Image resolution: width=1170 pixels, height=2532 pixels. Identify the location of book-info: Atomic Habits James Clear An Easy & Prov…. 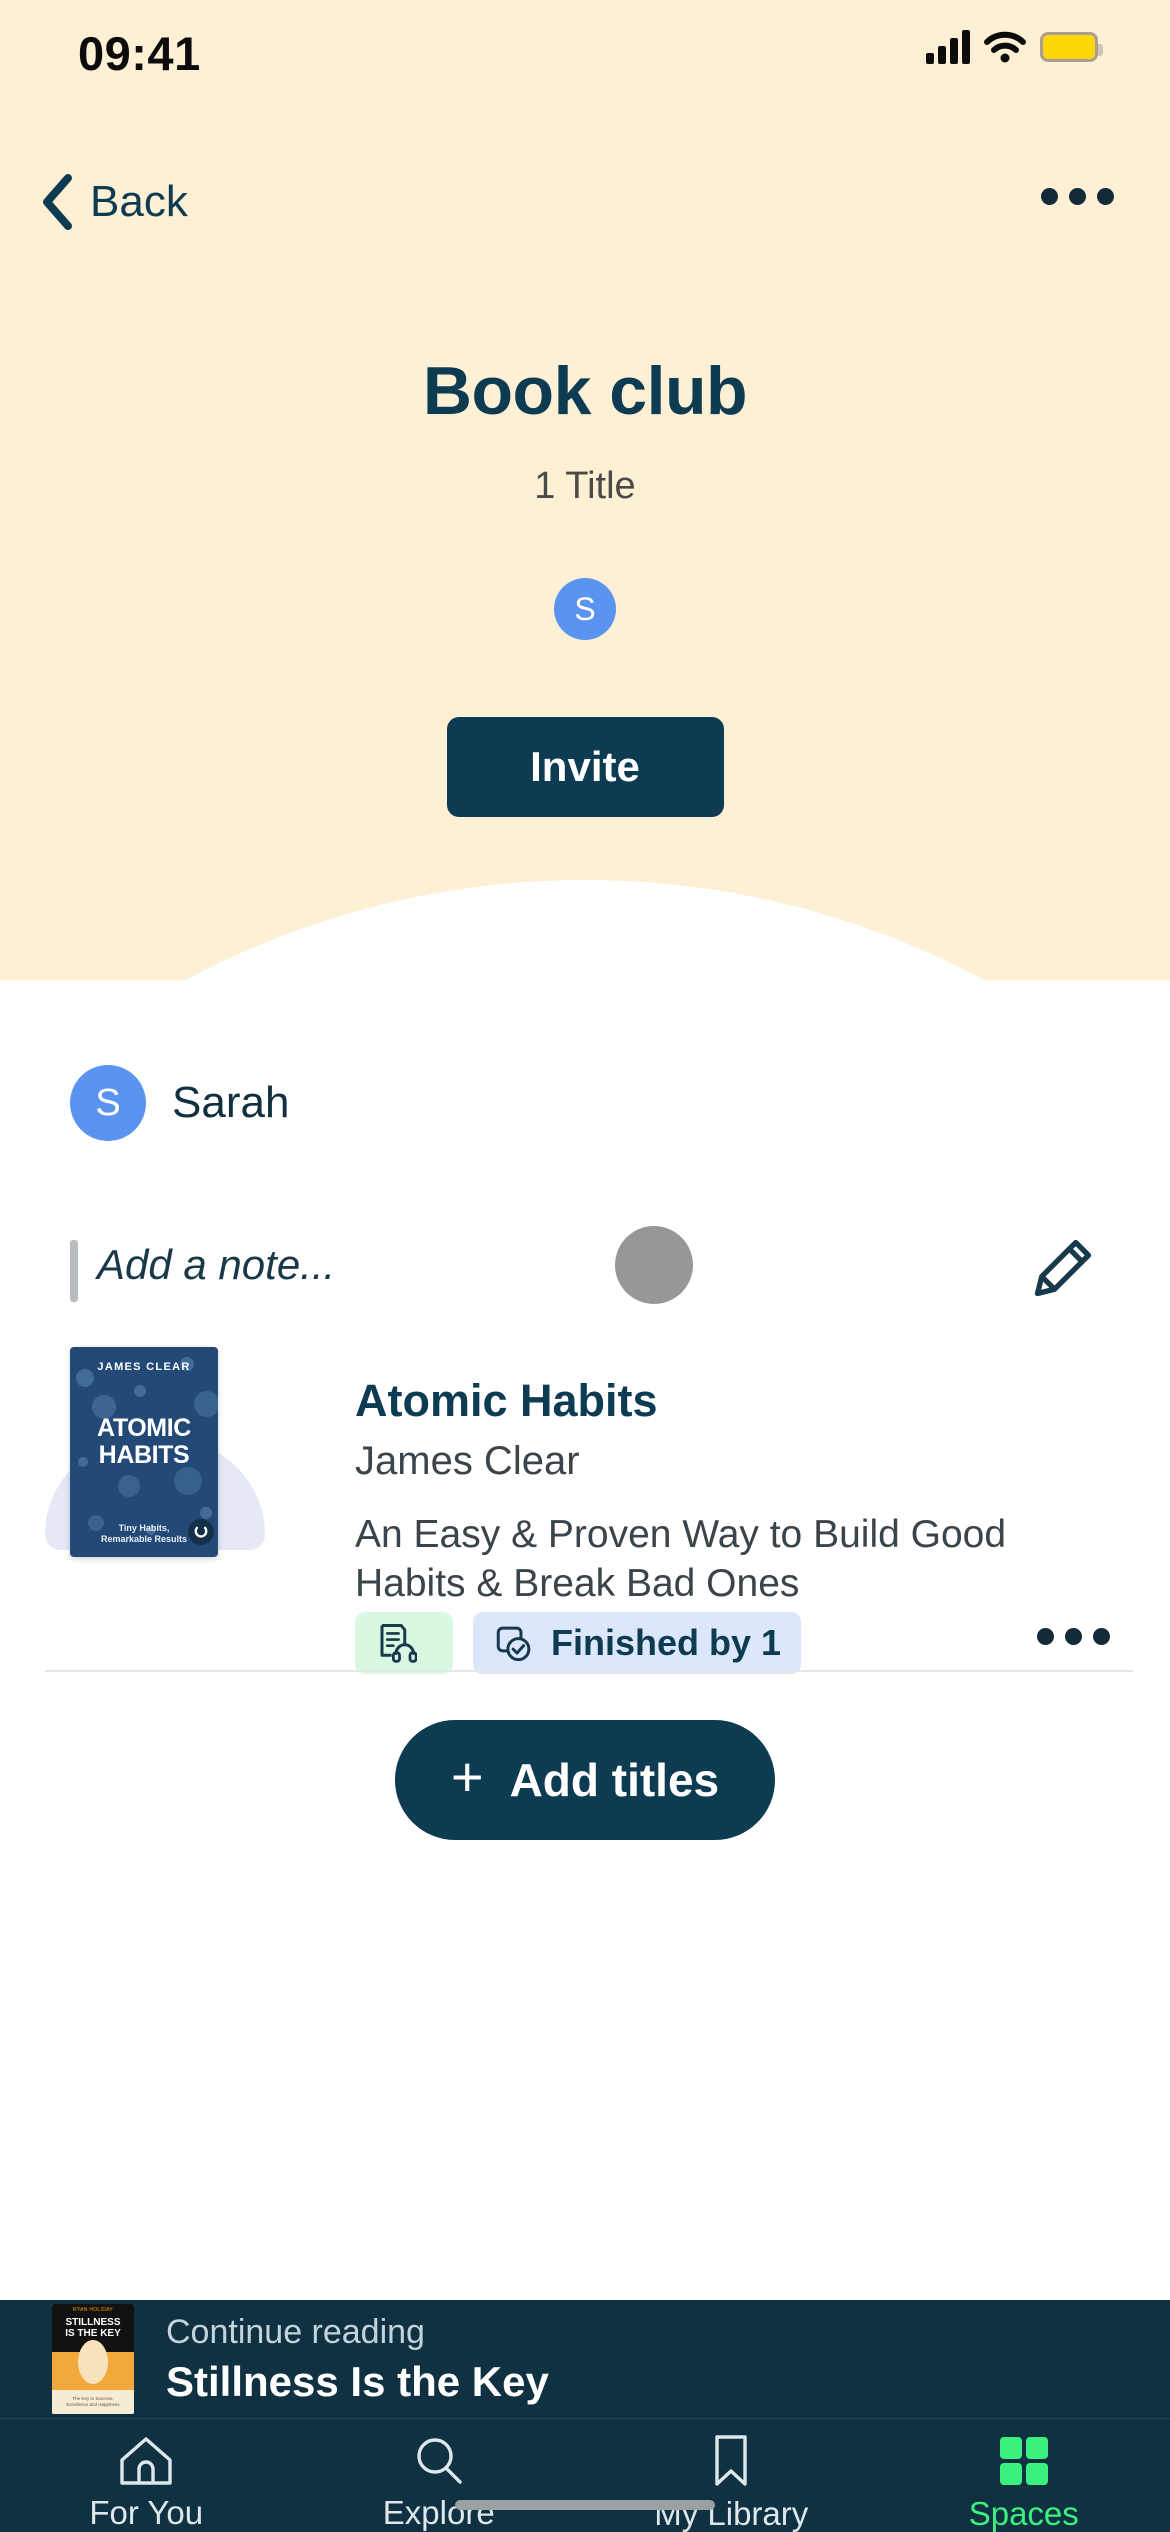
(720, 1491).